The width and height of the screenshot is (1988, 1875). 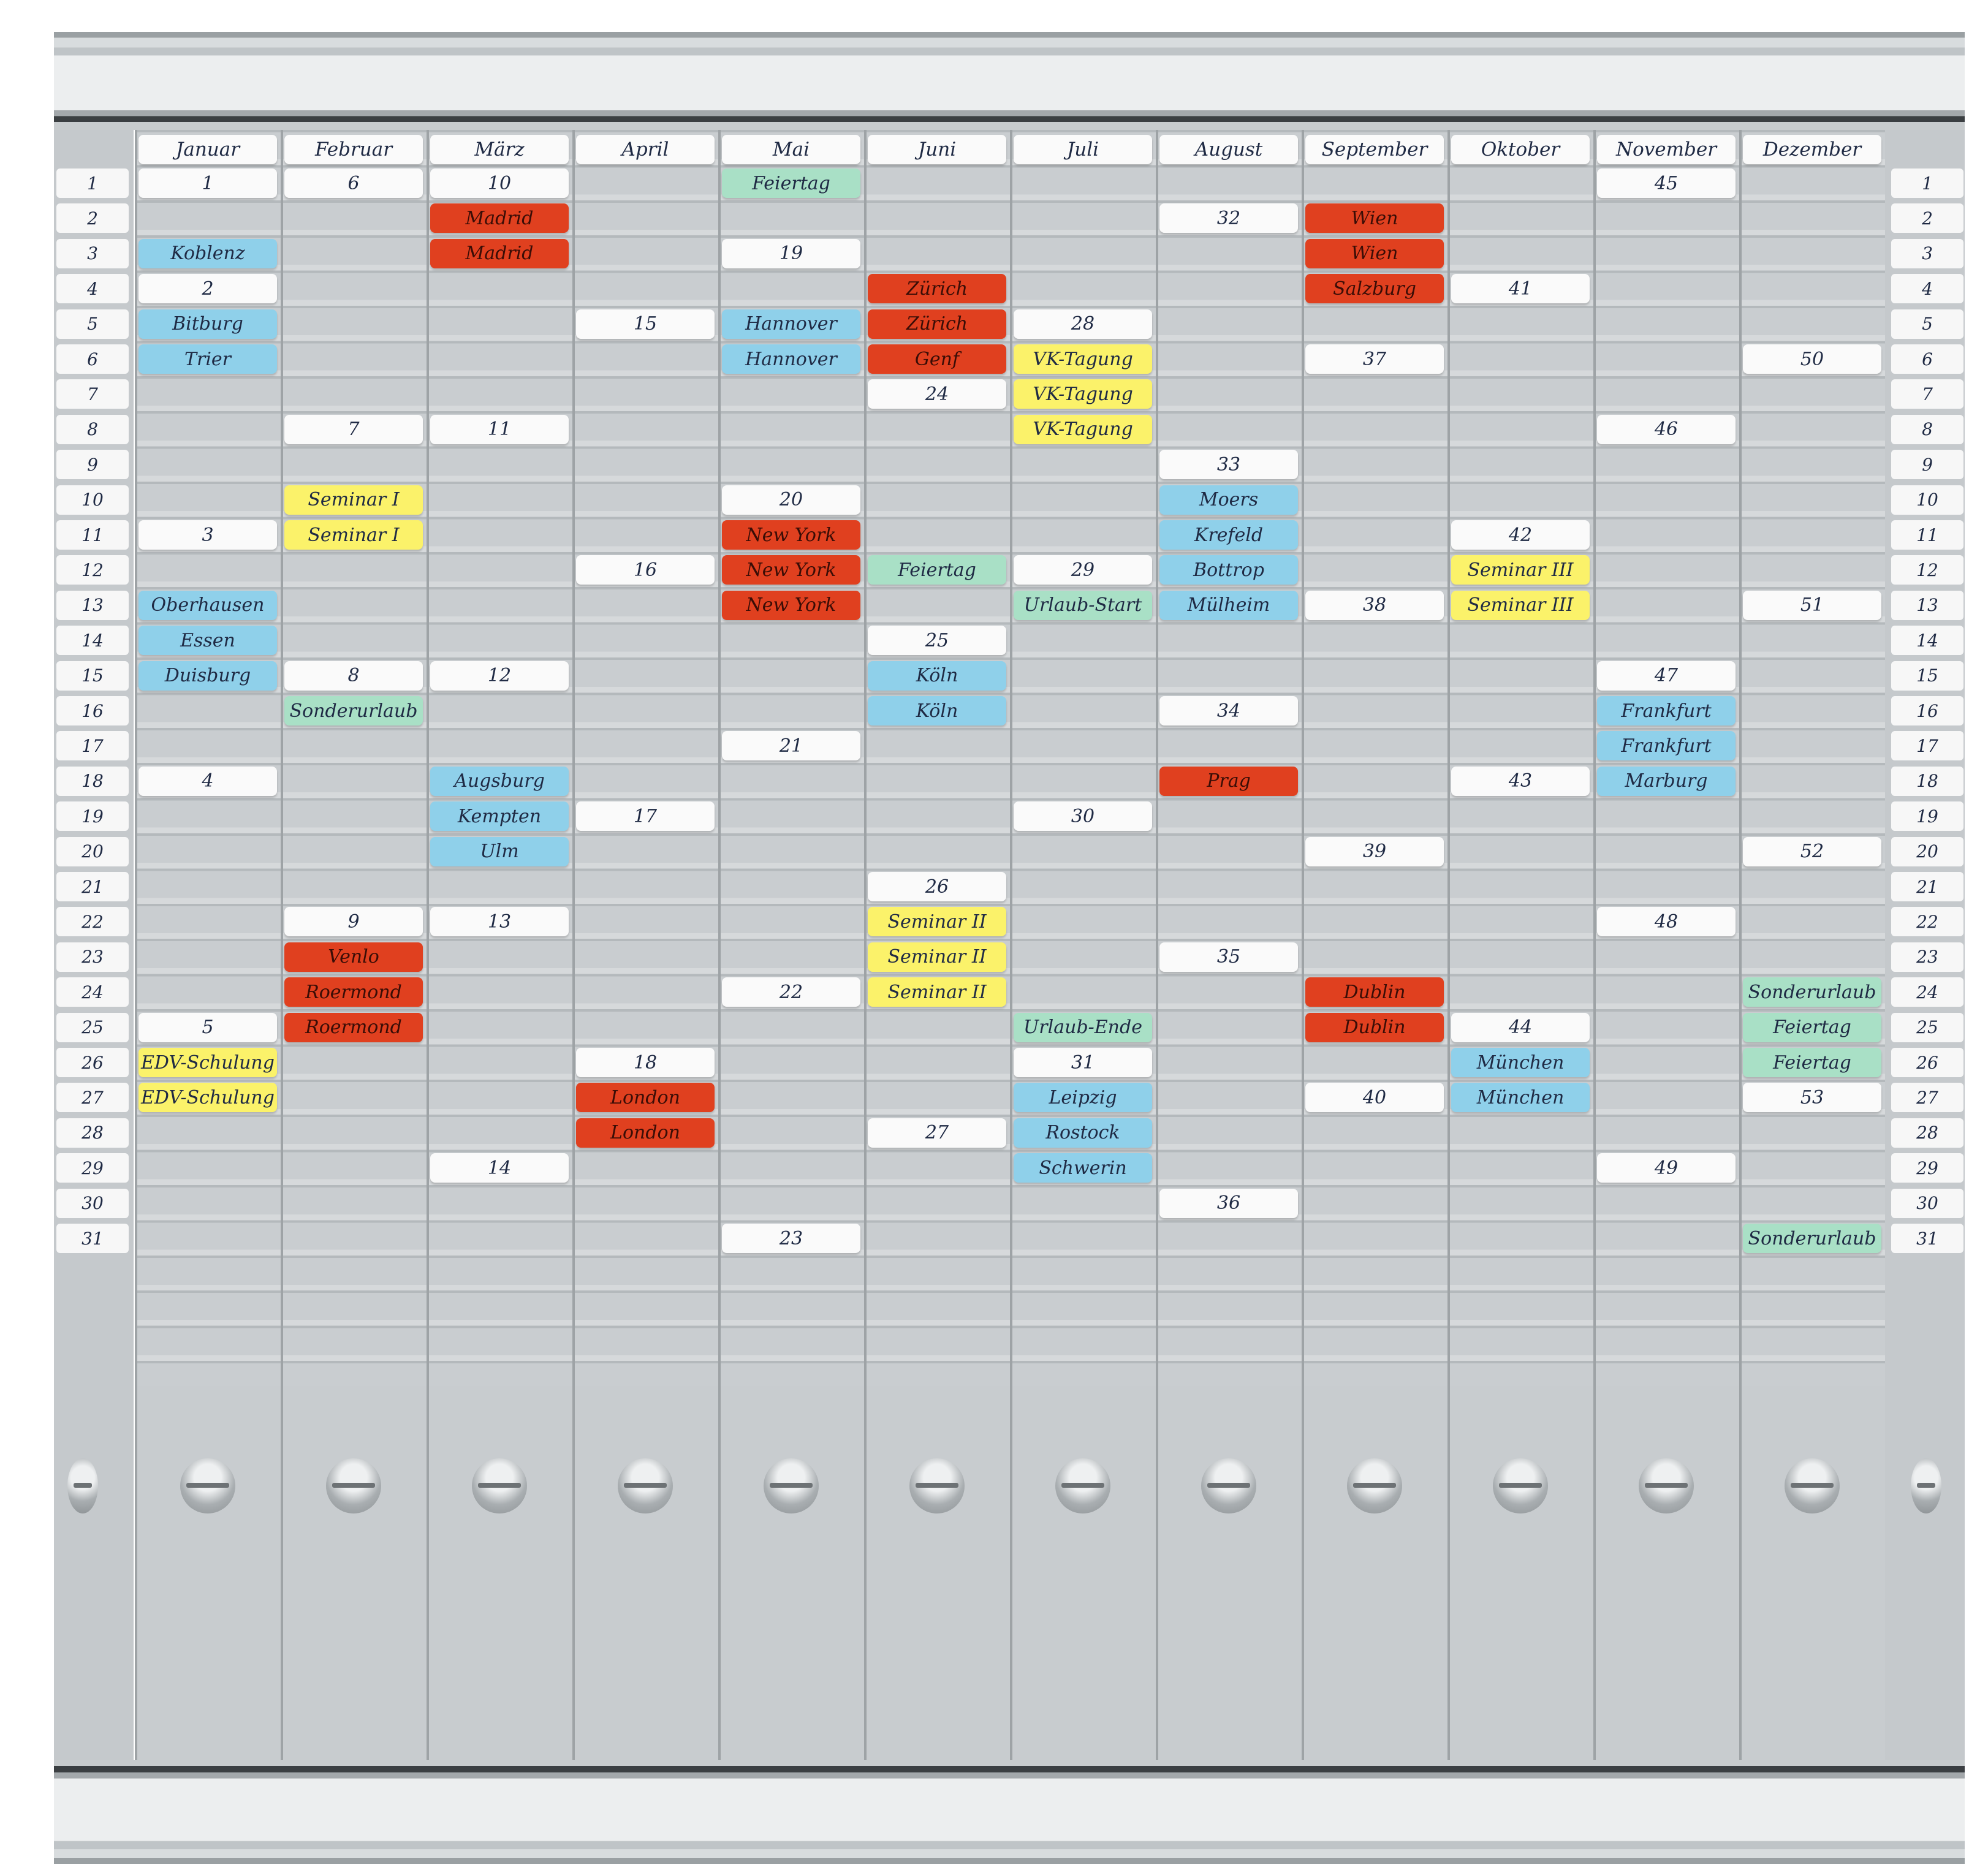 I want to click on planning-card: Seminar I, so click(x=353, y=535).